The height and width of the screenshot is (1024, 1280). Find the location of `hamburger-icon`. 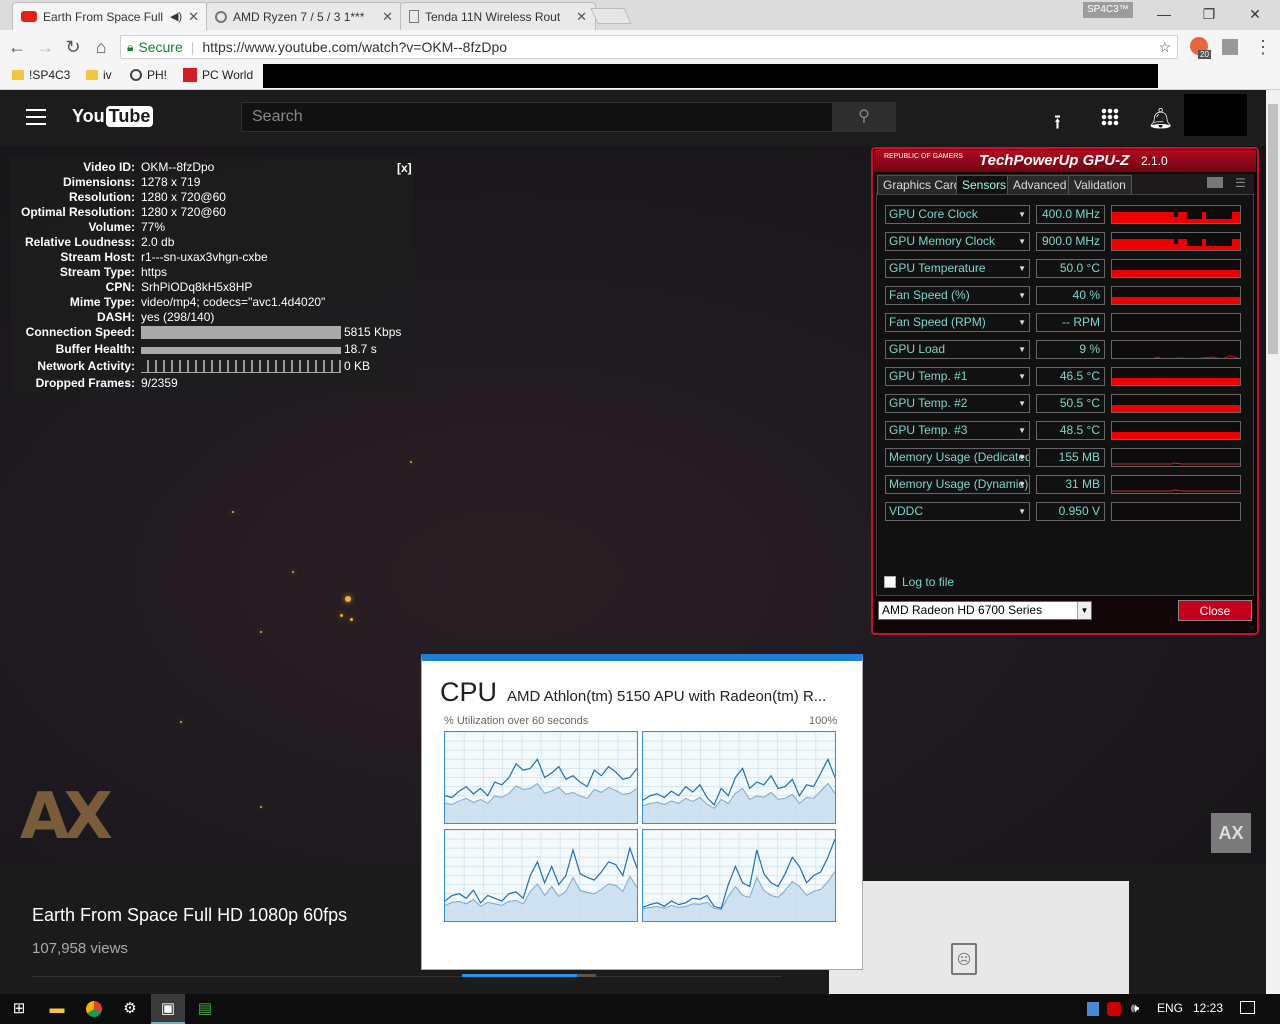

hamburger-icon is located at coordinates (36, 117).